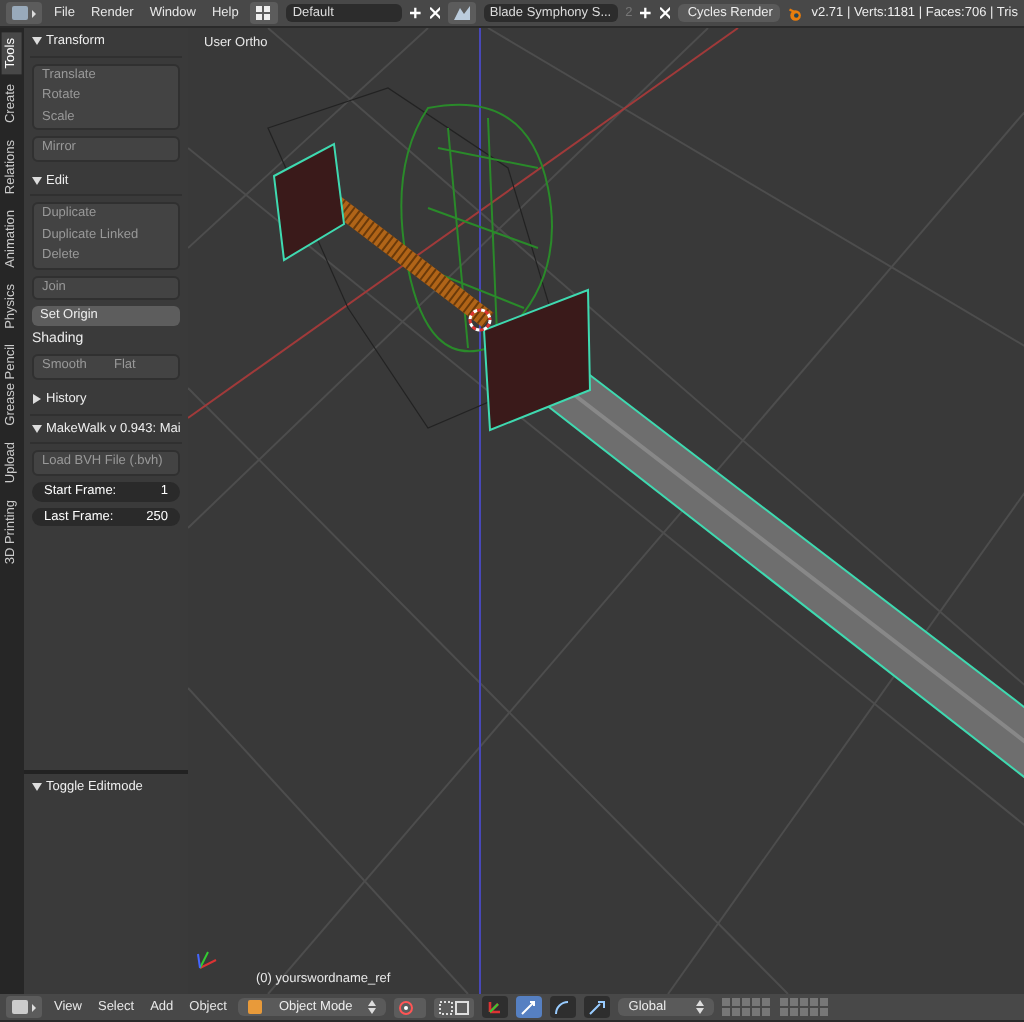  What do you see at coordinates (37, 399) in the screenshot?
I see `collapsed-arrow-icon` at bounding box center [37, 399].